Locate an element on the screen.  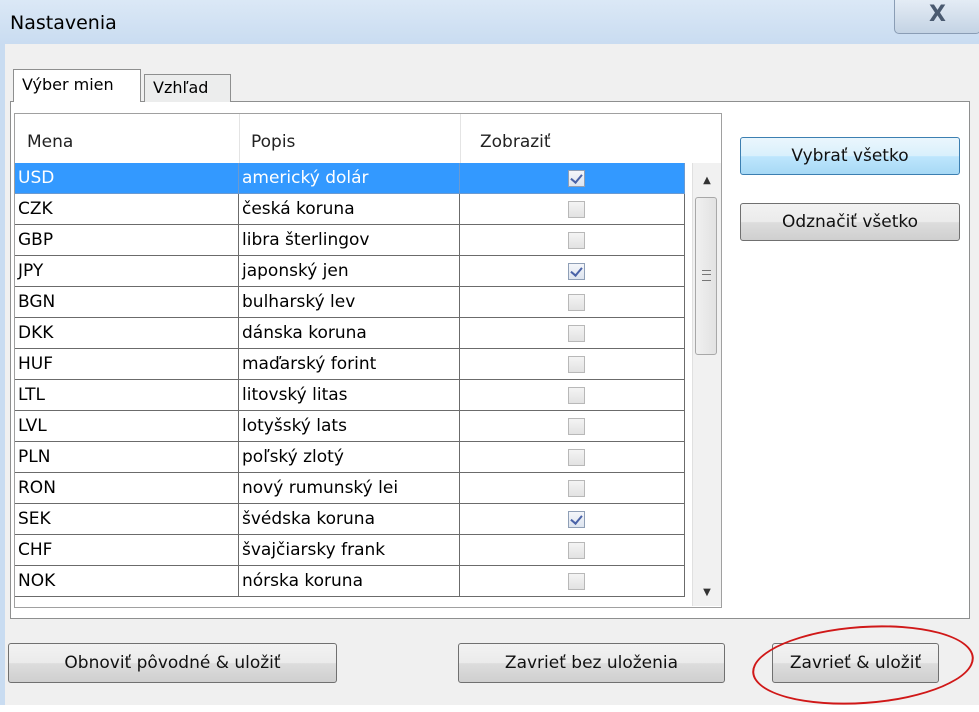
currency-description-cell: švédska koruna is located at coordinates (349, 519).